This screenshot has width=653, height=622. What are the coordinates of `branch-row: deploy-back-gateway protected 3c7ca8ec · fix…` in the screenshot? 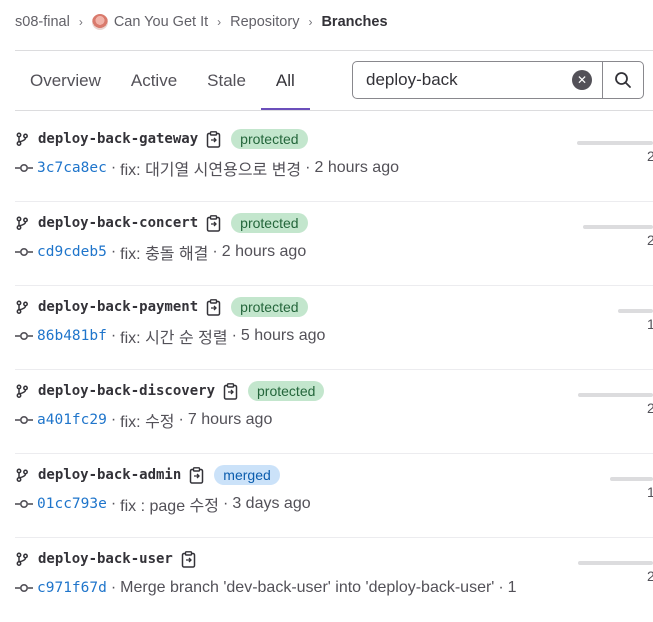 It's located at (334, 160).